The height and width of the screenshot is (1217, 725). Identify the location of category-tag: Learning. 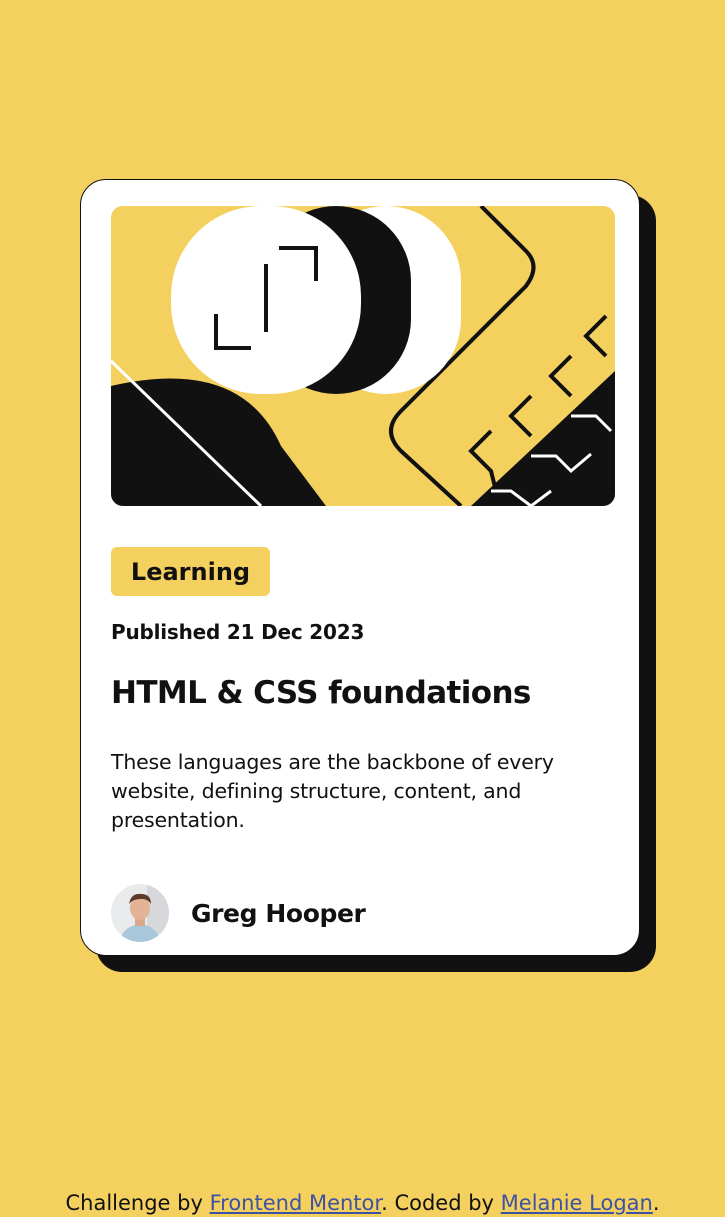
(190, 571).